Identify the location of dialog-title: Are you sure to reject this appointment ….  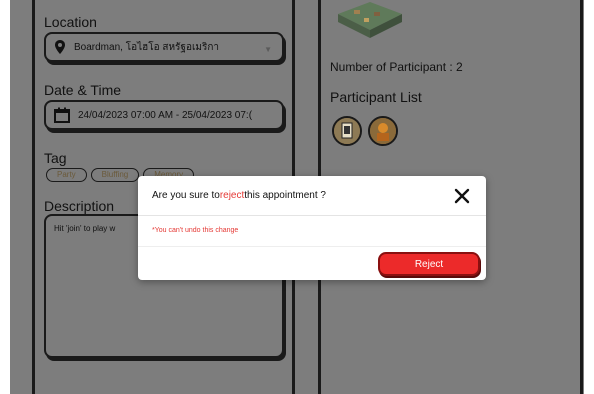
(312, 196).